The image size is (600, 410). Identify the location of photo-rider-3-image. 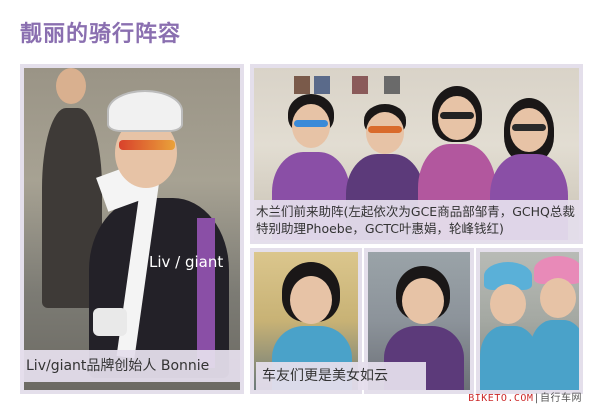
(529, 321).